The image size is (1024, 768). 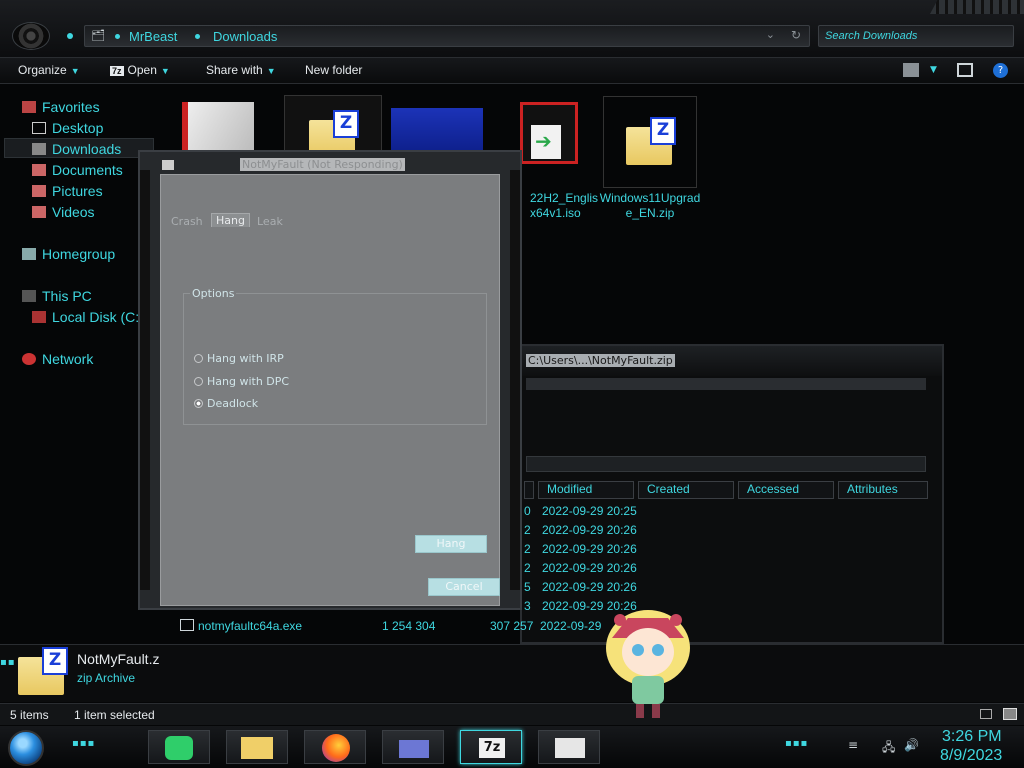 What do you see at coordinates (250, 626) in the screenshot?
I see `cell-name: notmyfaultc64a.exe` at bounding box center [250, 626].